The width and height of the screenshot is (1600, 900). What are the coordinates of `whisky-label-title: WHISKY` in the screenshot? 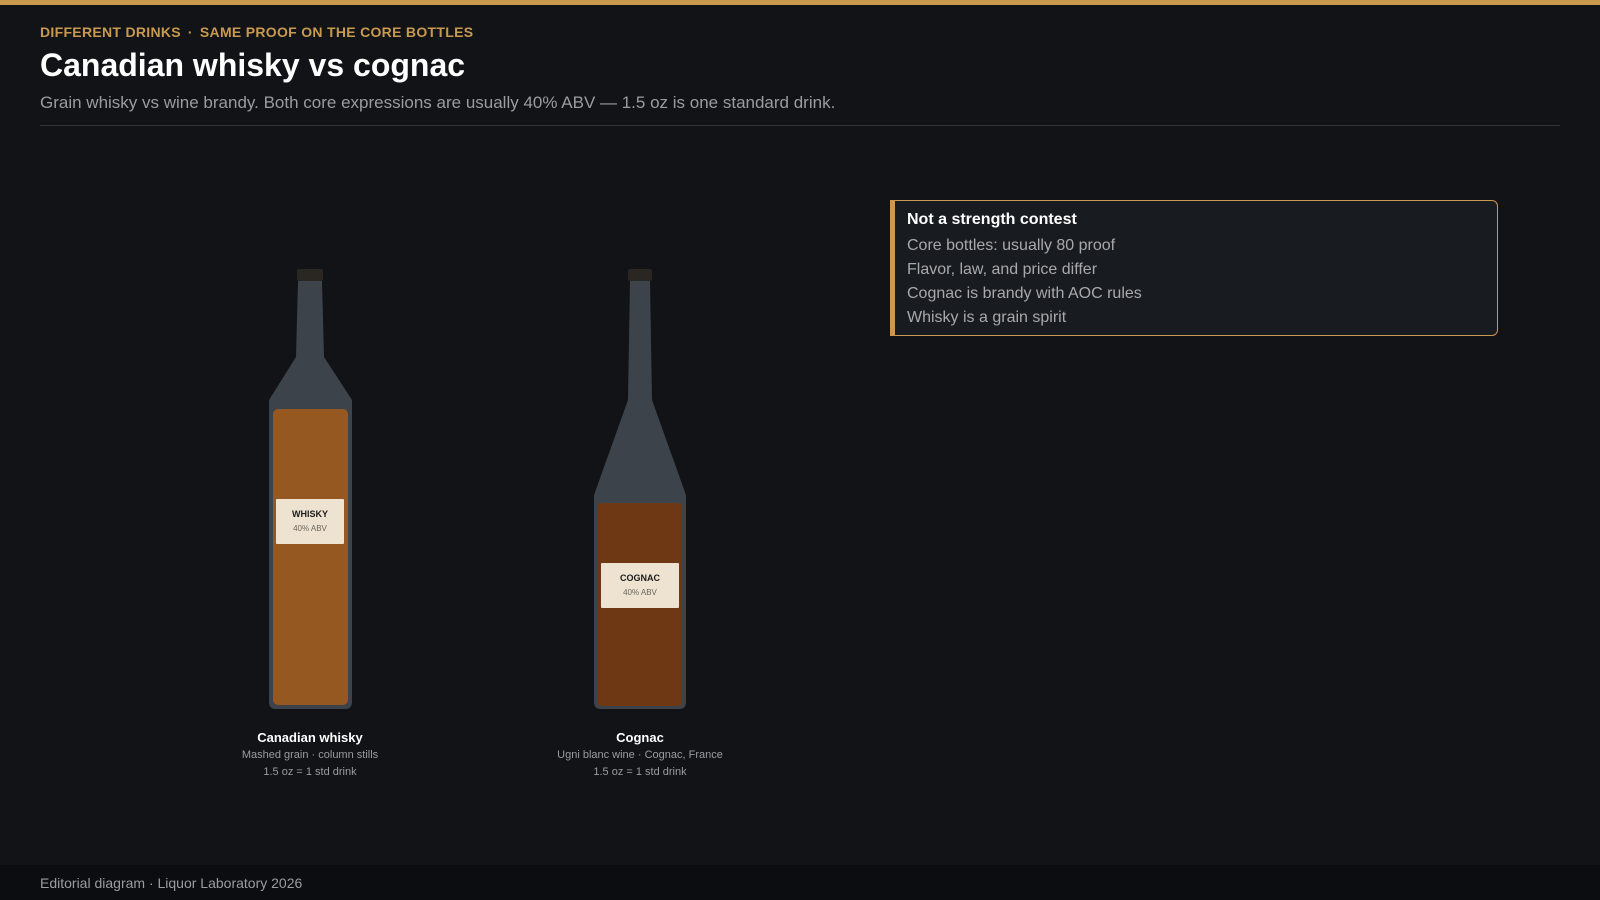 It's located at (310, 514).